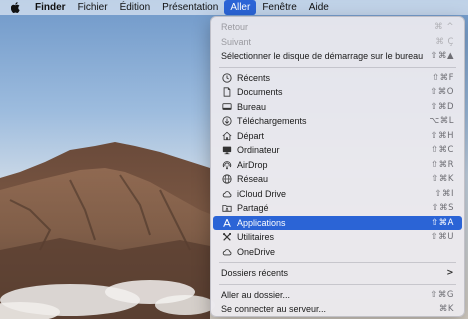  I want to click on menu-item-label: Bureau, so click(252, 106).